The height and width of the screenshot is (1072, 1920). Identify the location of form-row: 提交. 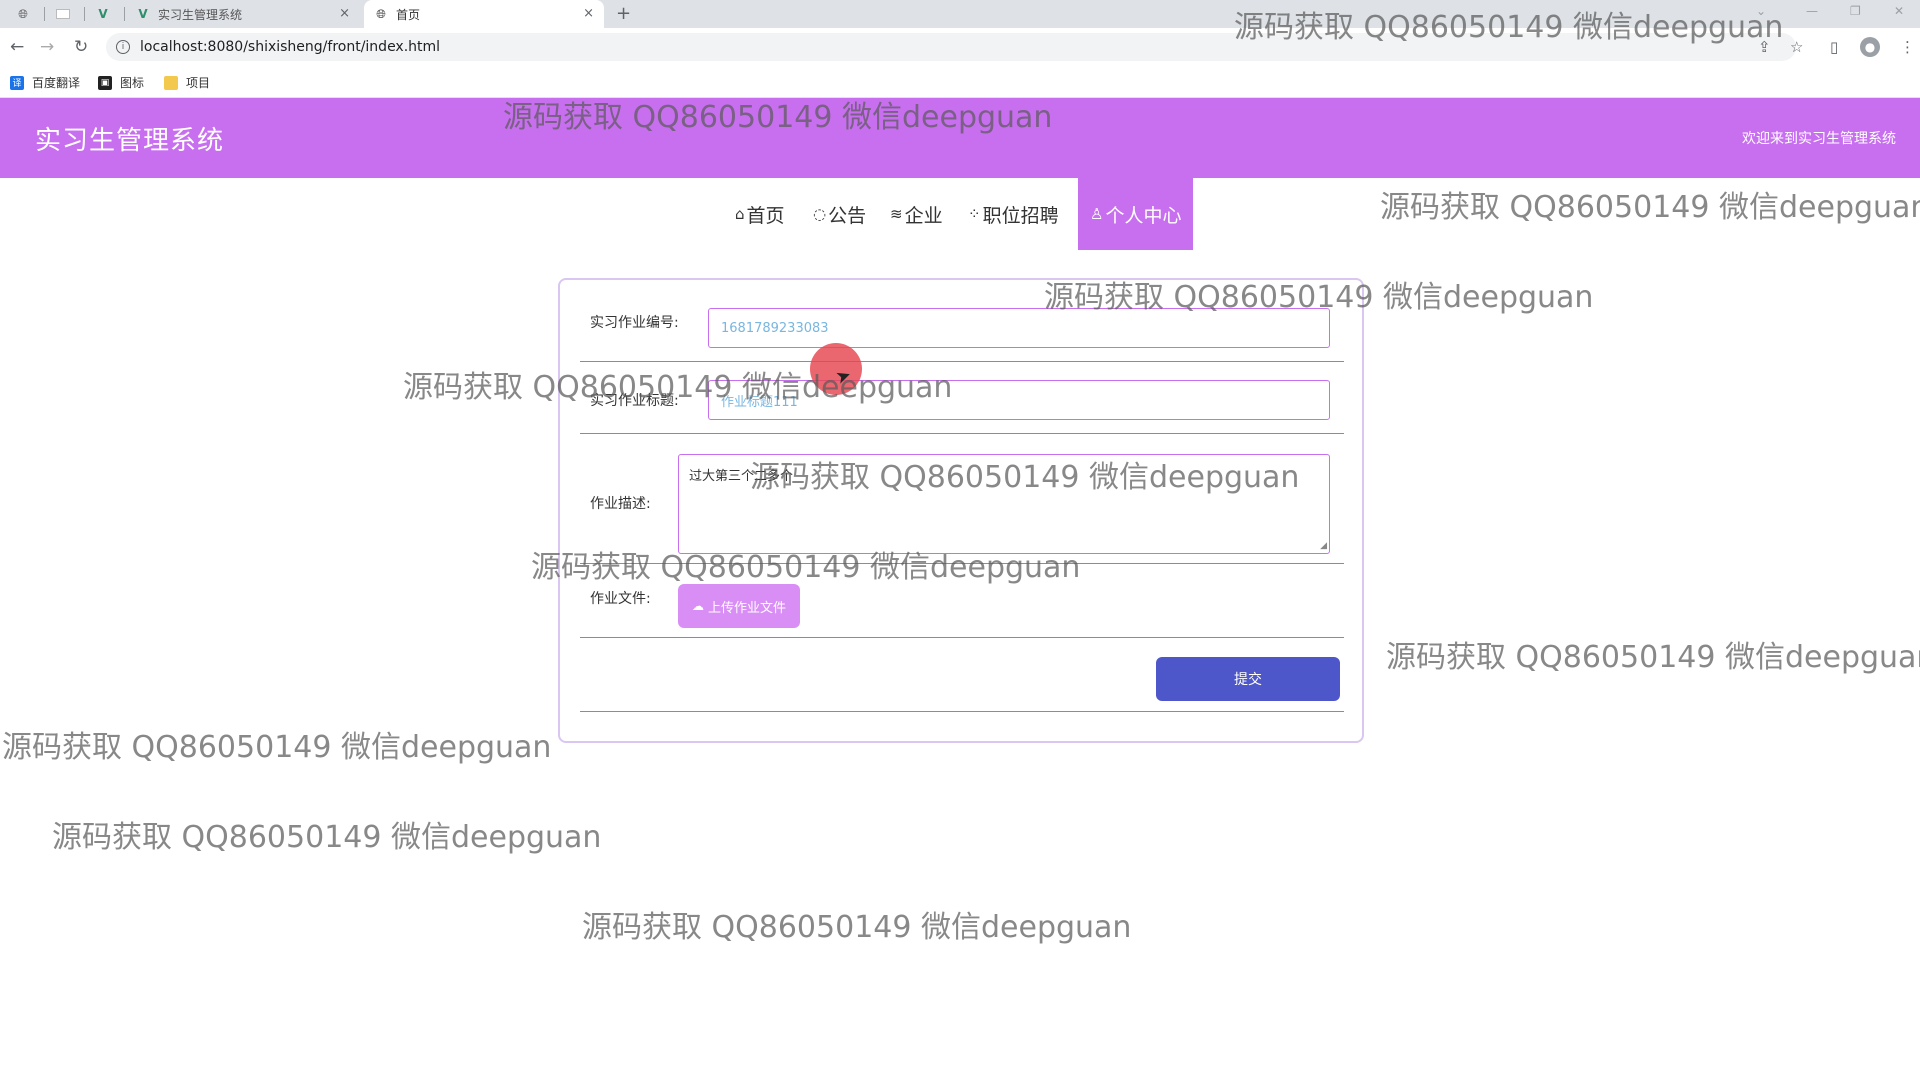
(962, 675).